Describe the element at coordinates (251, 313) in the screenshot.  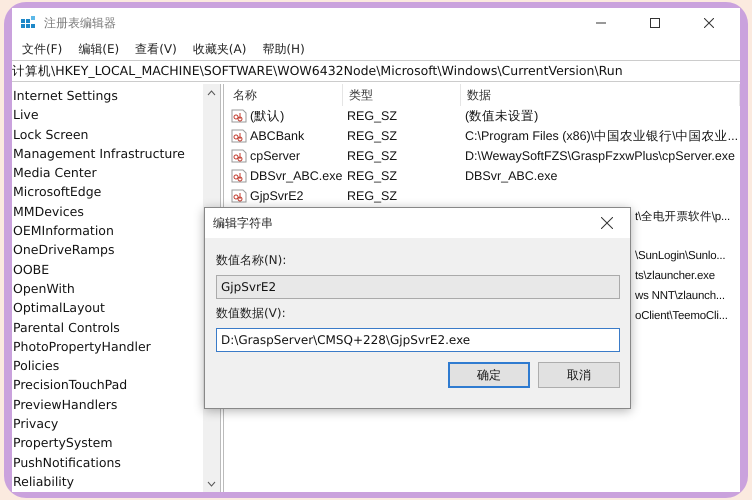
I see `field-label: 数值数据(V):` at that location.